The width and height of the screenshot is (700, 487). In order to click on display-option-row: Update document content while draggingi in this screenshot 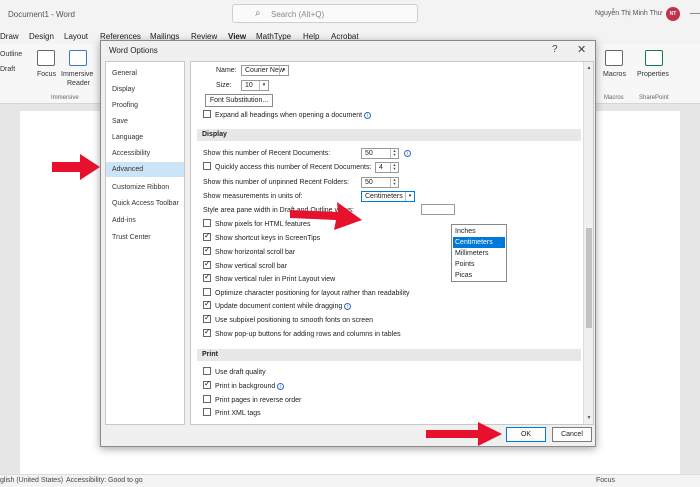, I will do `click(277, 305)`.